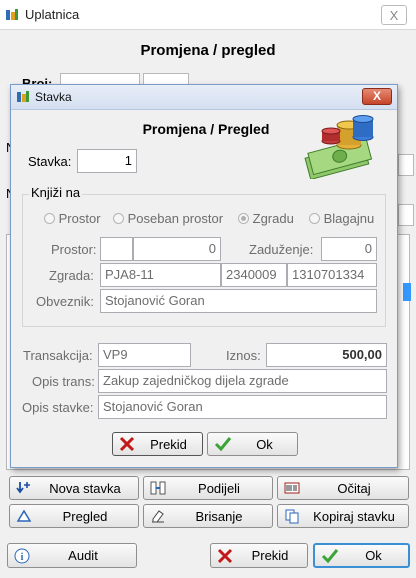  I want to click on page-heading: Promjena / pregled, so click(208, 50).